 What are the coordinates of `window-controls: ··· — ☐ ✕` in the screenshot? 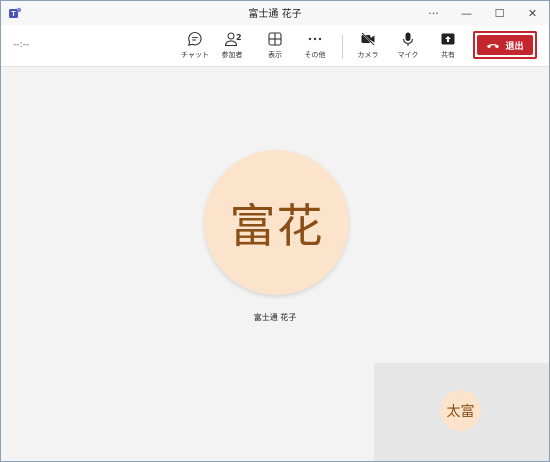 It's located at (483, 13).